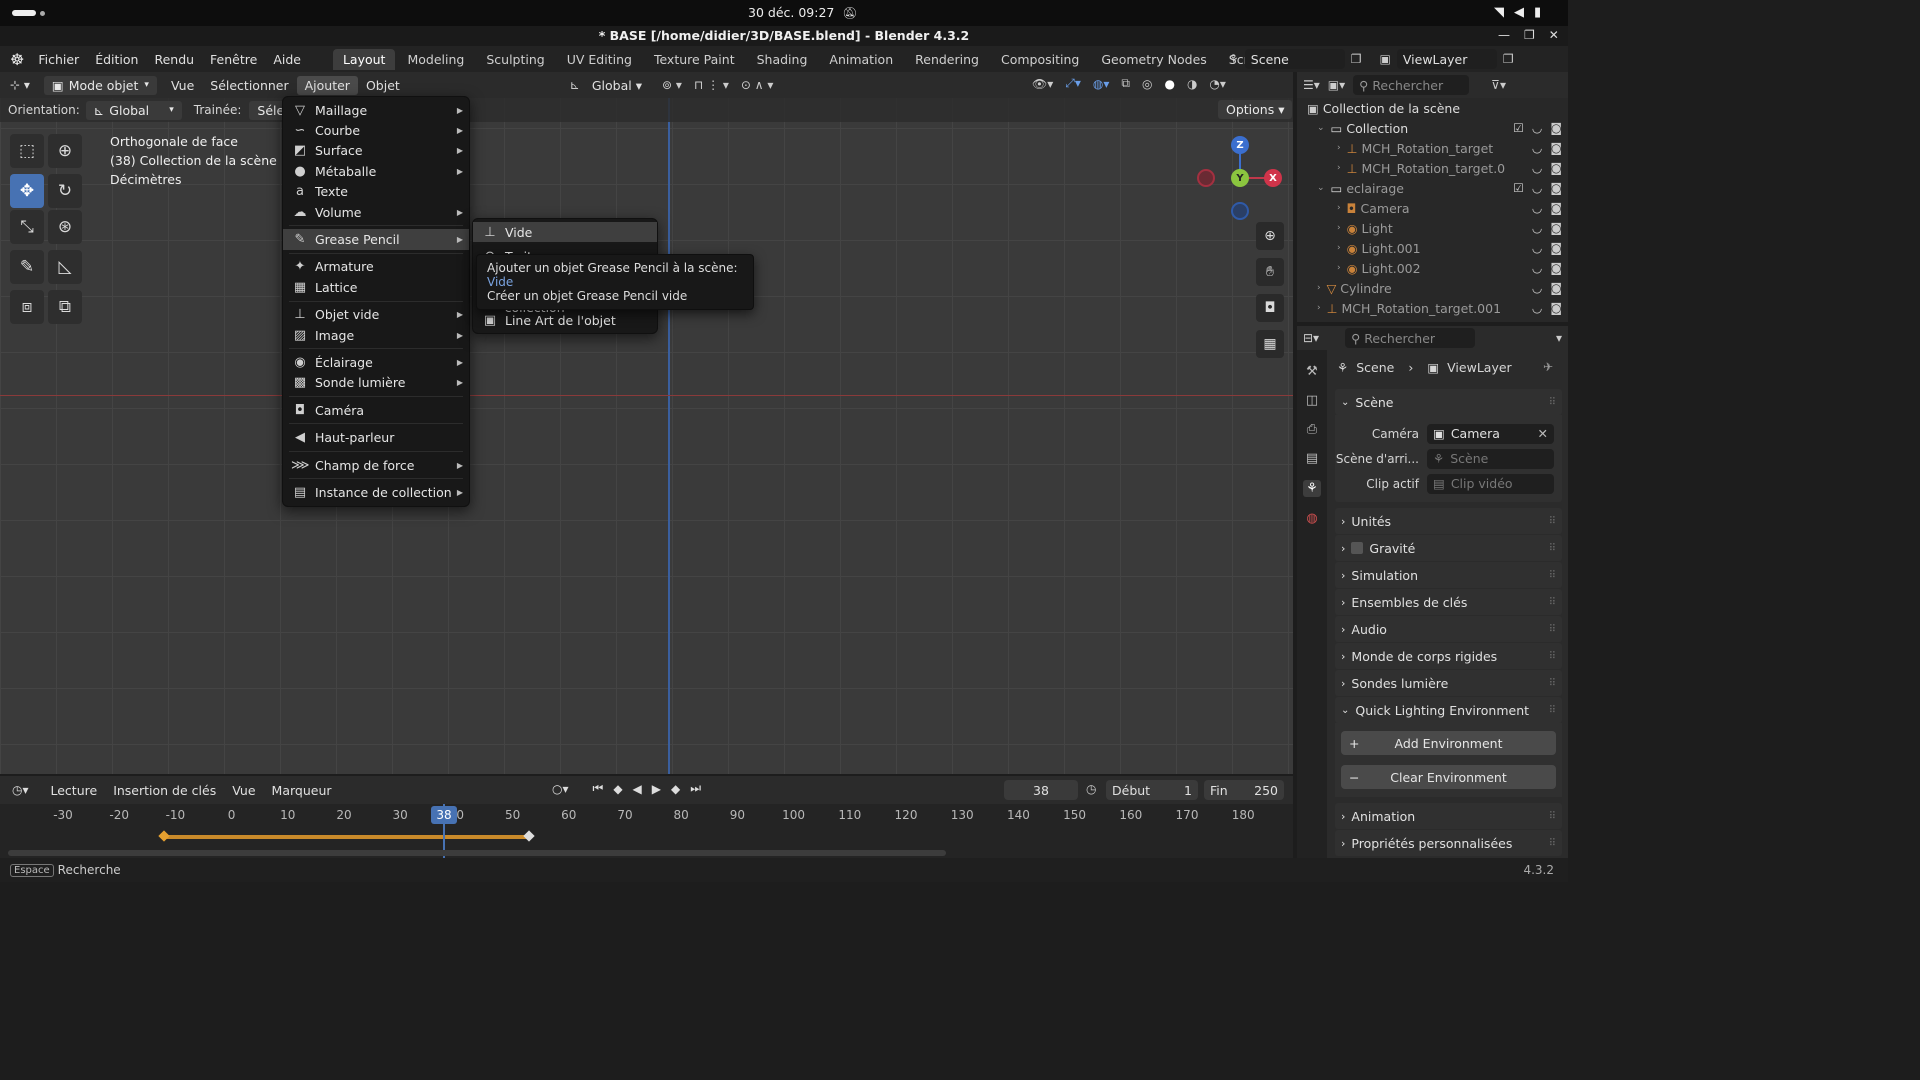 Image resolution: width=1920 pixels, height=1080 pixels. I want to click on gravity-checkbox, so click(1357, 548).